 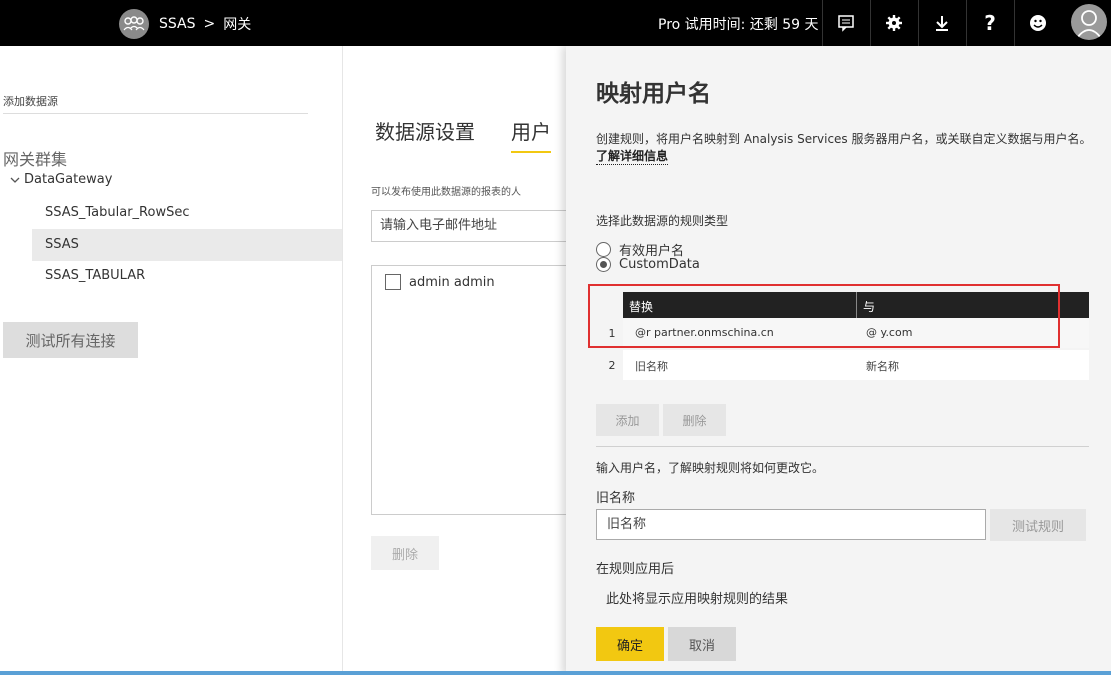 I want to click on help-button: ?, so click(x=989, y=23).